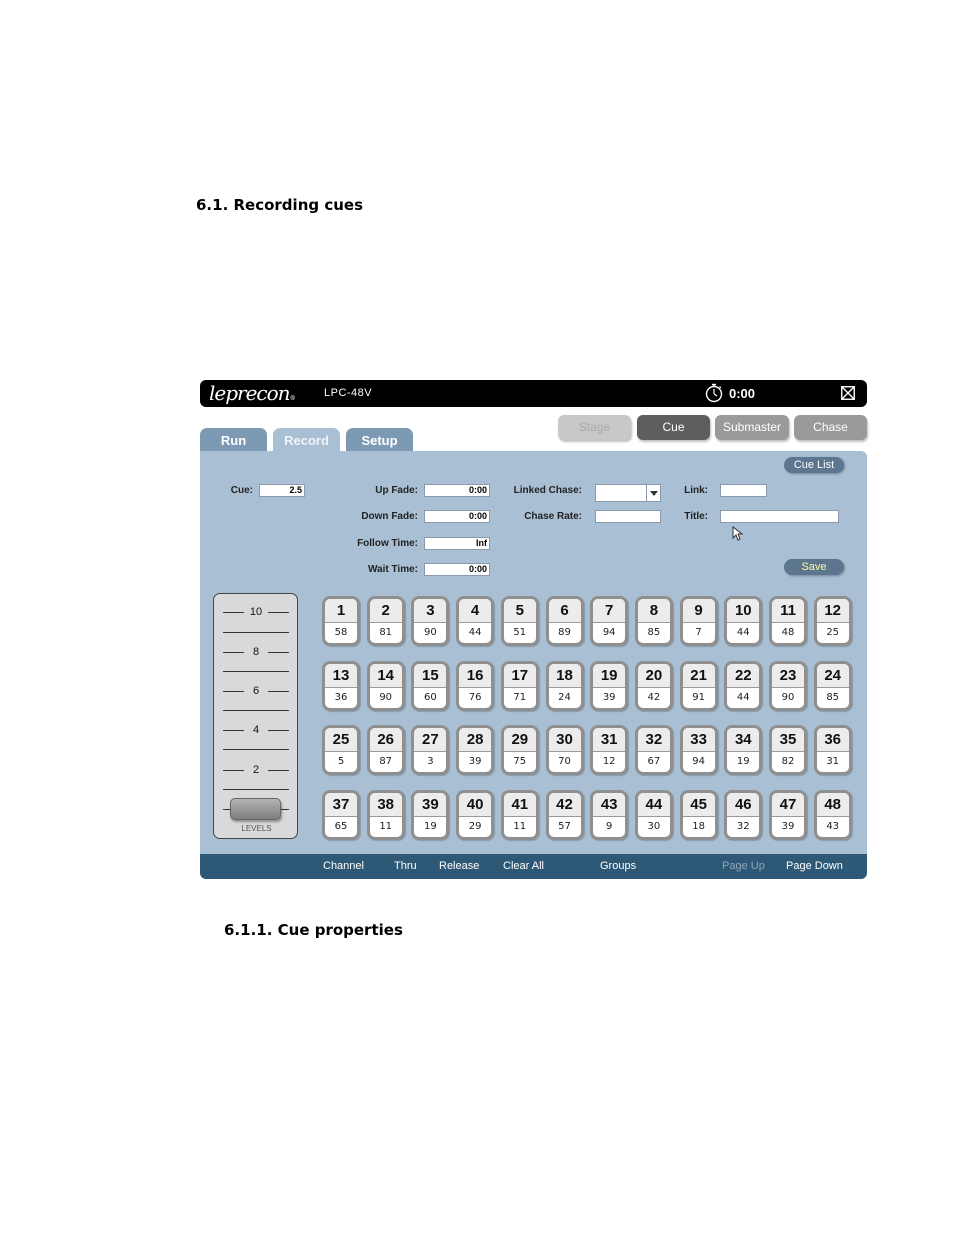 The width and height of the screenshot is (954, 1235). I want to click on clear-all-button: Clear All, so click(523, 866).